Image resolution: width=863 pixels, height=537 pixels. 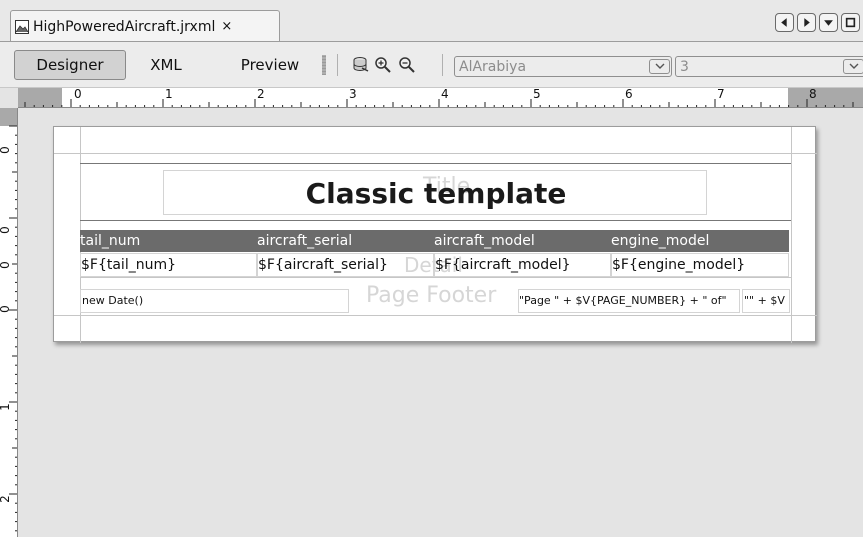 I want to click on ruler-number: 7, so click(x=721, y=94).